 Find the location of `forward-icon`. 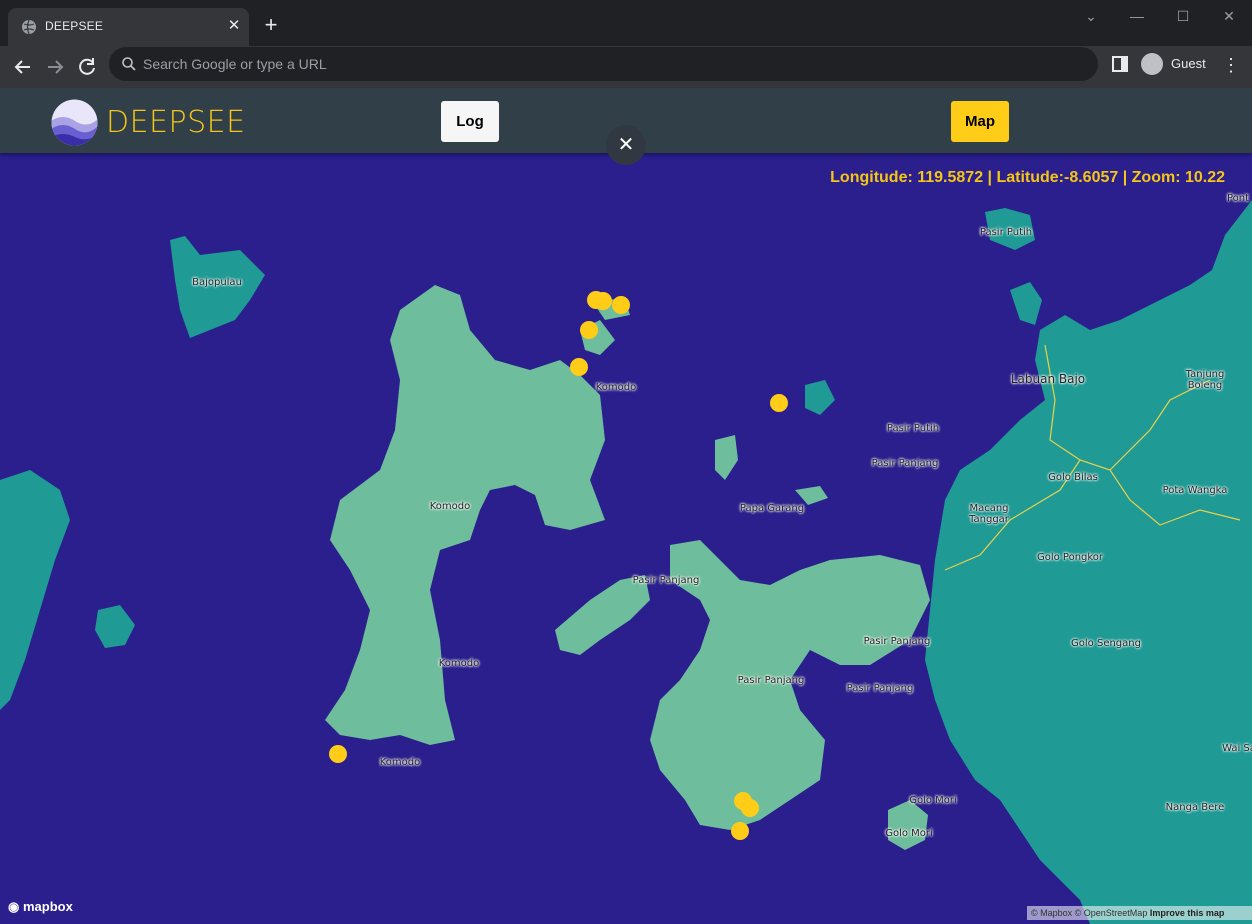

forward-icon is located at coordinates (55, 67).